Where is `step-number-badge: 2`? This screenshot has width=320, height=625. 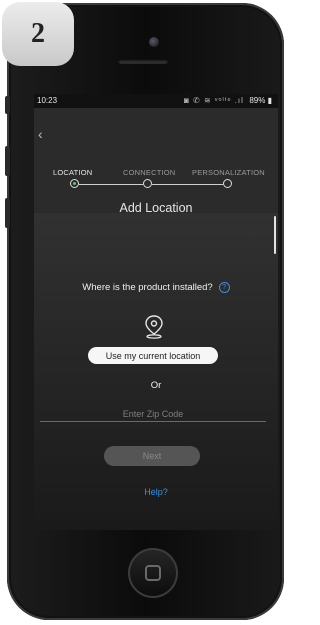 step-number-badge: 2 is located at coordinates (38, 34).